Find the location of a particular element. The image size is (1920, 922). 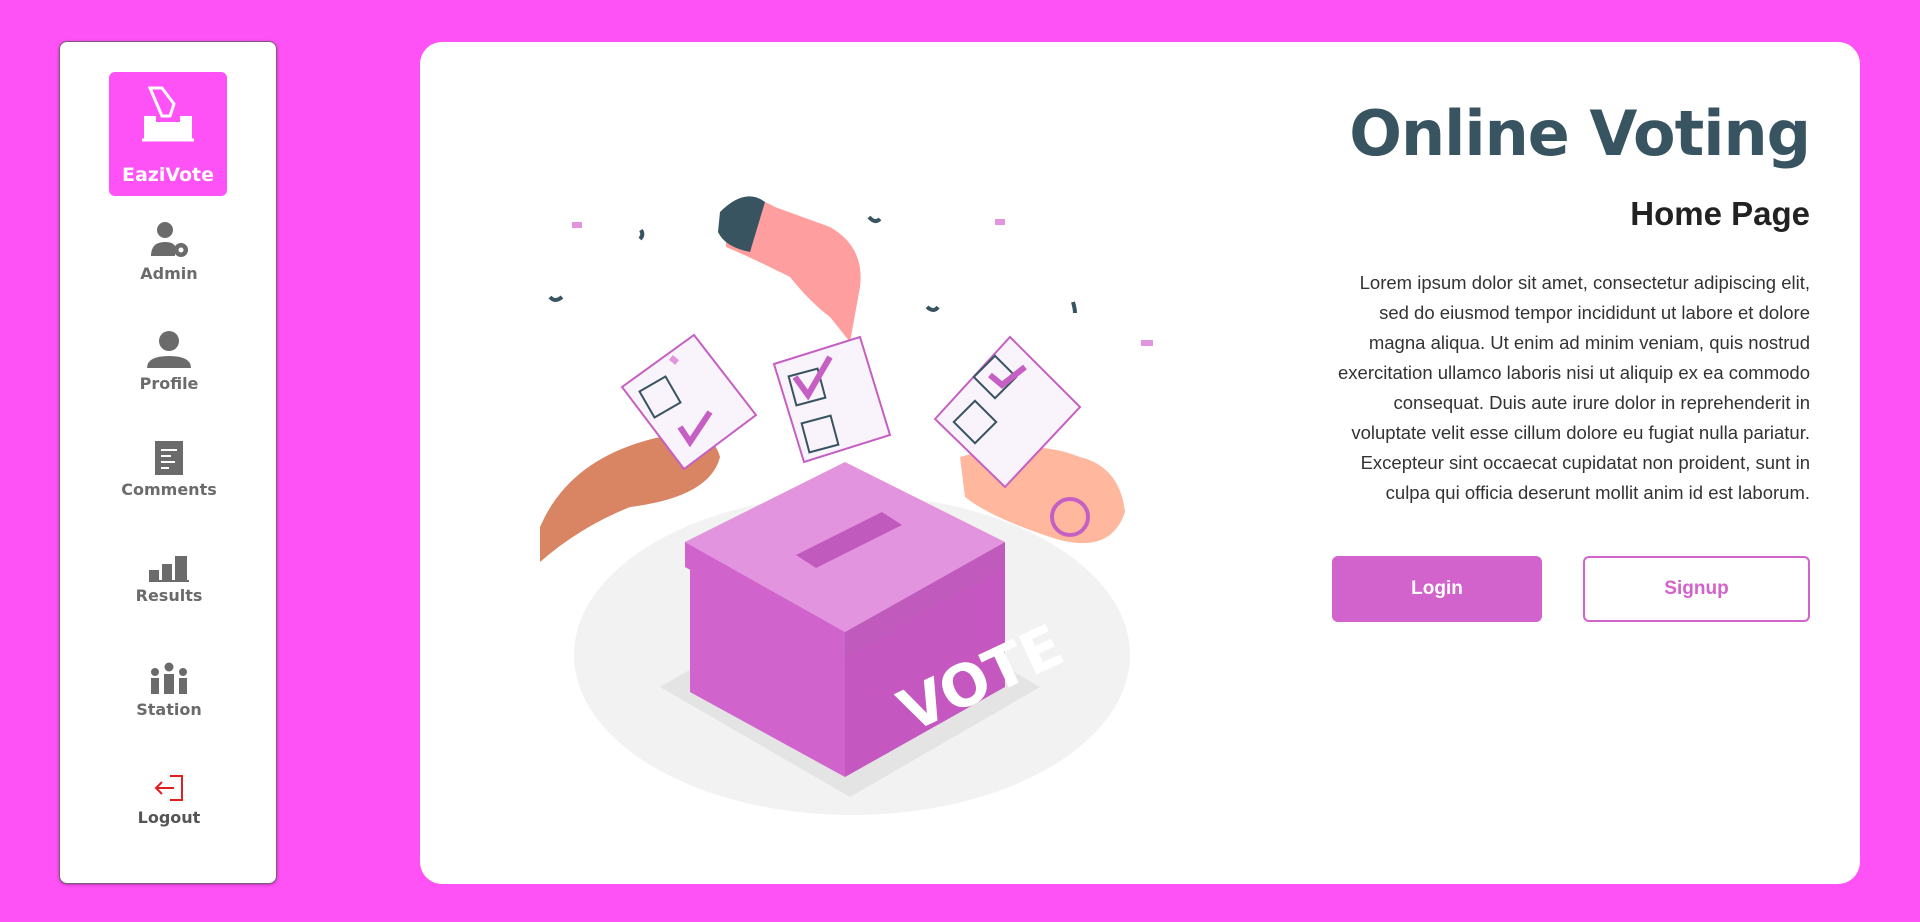

nav-admin: Admin is located at coordinates (169, 251).